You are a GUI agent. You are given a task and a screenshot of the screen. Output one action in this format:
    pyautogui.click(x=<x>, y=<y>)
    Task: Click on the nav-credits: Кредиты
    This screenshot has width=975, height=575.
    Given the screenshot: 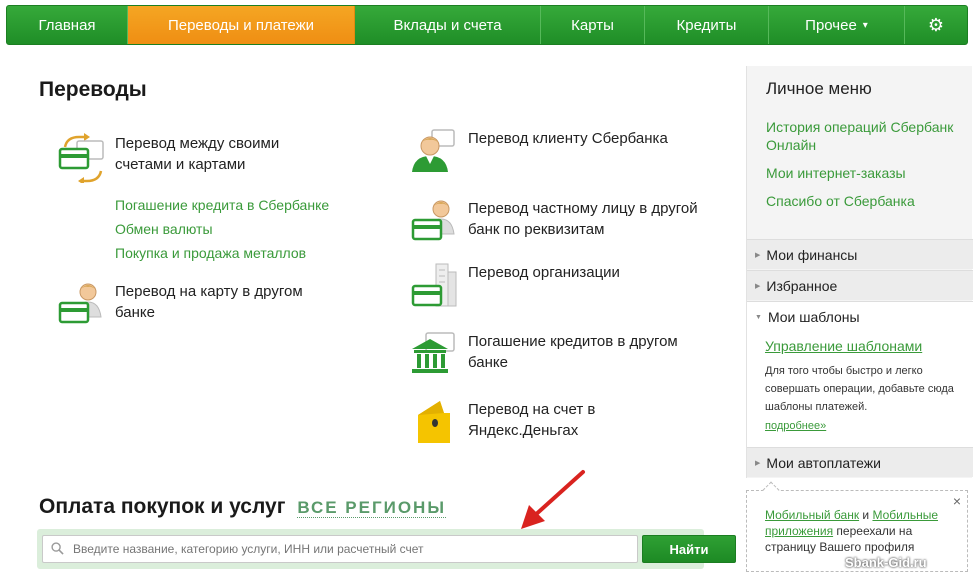 What is the action you would take?
    pyautogui.click(x=707, y=25)
    